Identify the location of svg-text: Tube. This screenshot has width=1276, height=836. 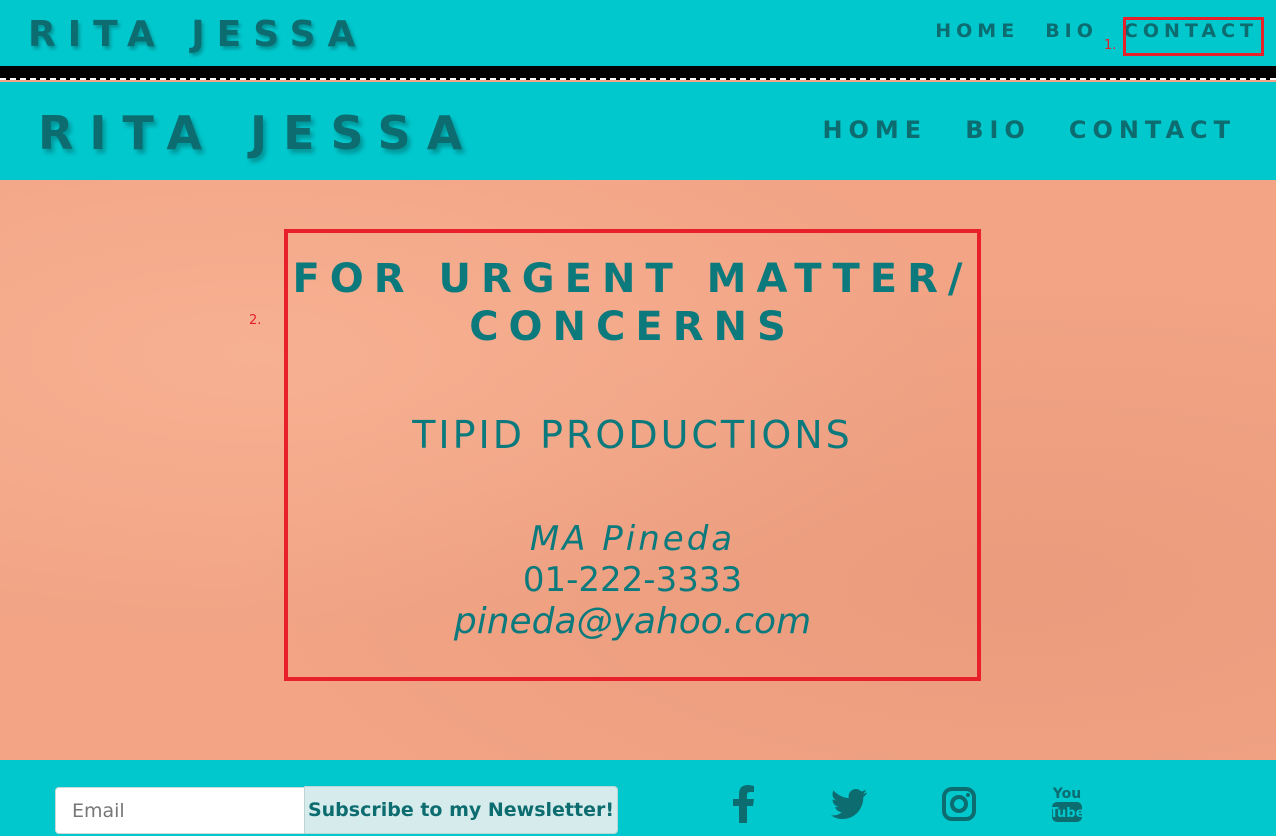
(1067, 813).